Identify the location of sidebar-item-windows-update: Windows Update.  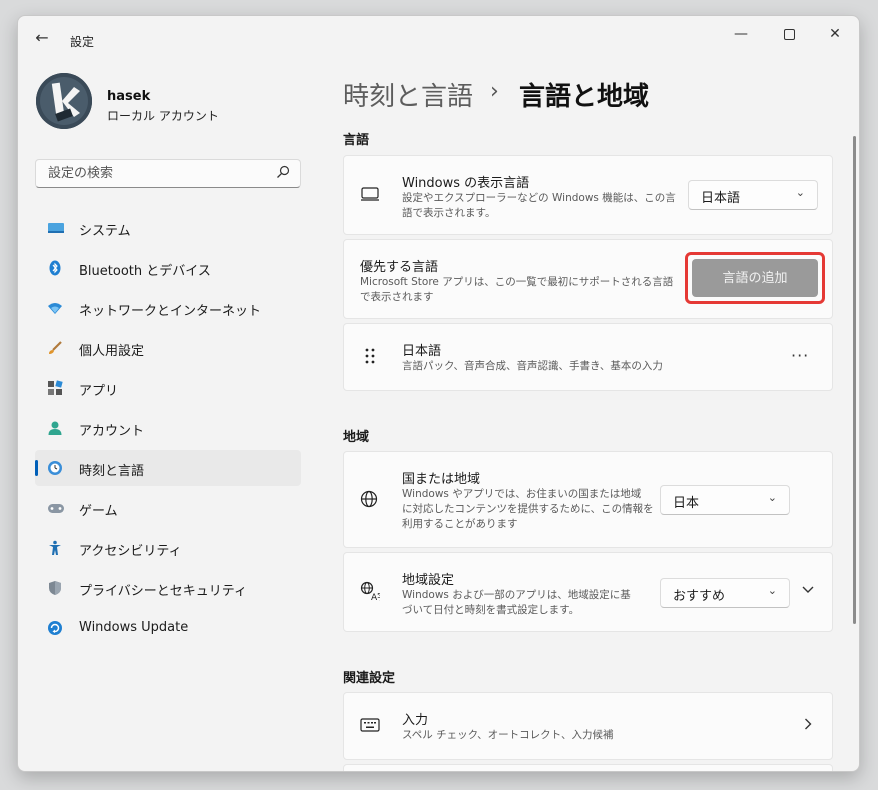
(168, 628).